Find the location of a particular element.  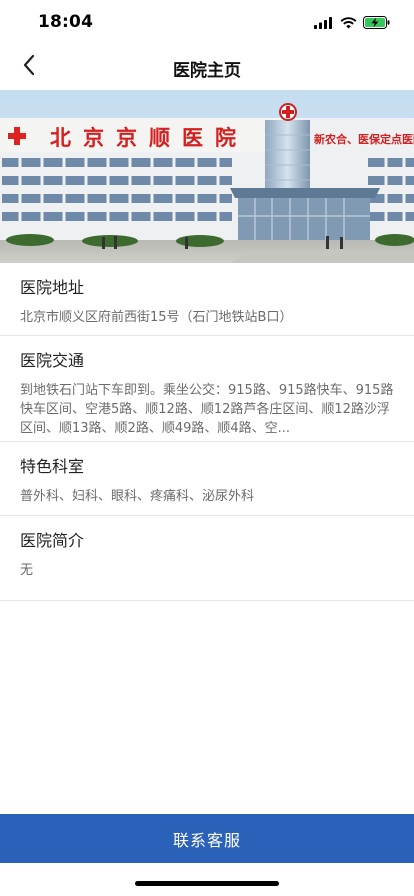

contact-support-button: 联系客服 is located at coordinates (207, 838).